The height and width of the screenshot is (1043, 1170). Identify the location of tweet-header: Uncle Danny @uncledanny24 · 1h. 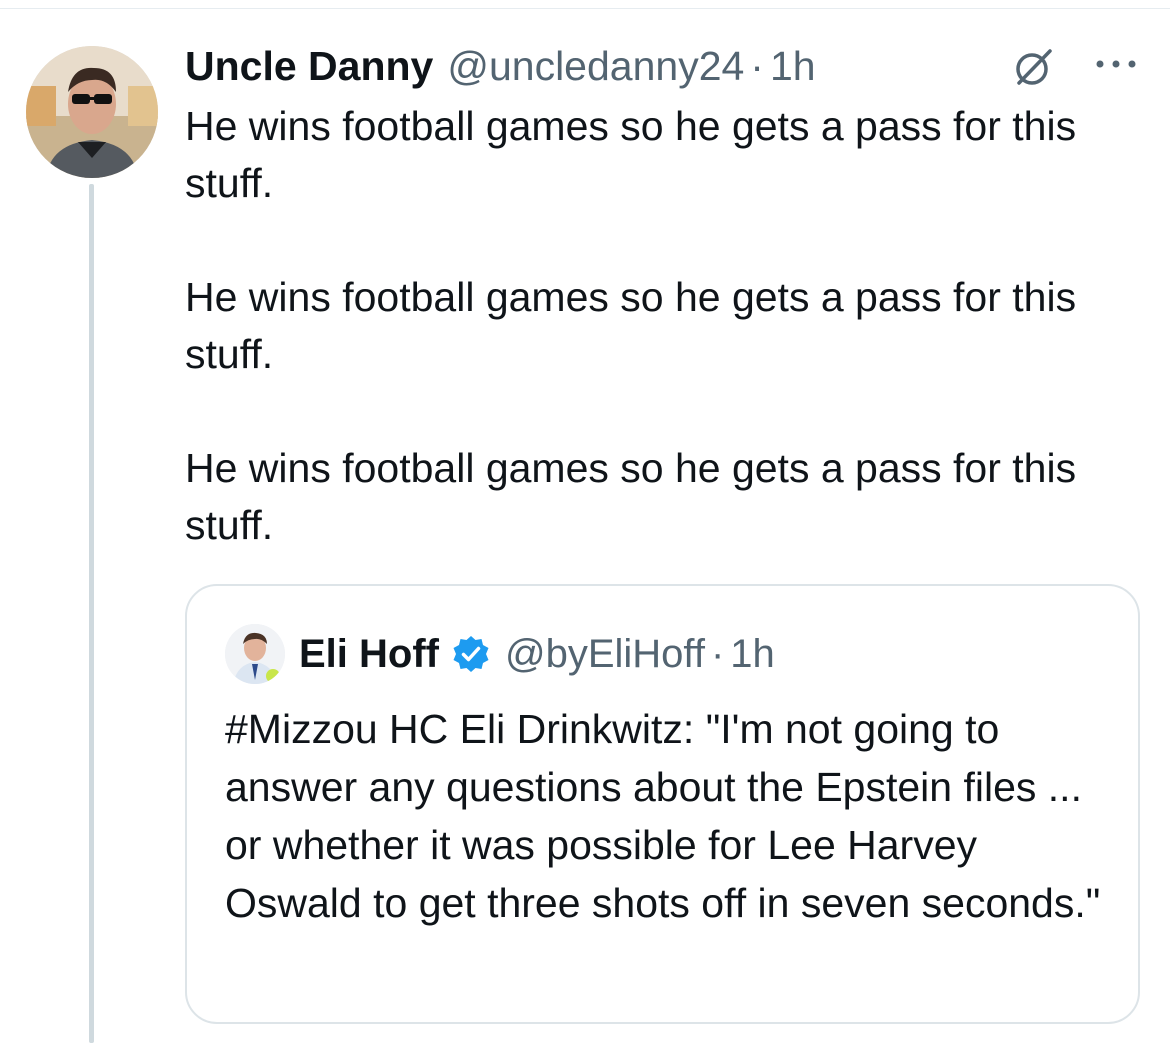
(500, 66).